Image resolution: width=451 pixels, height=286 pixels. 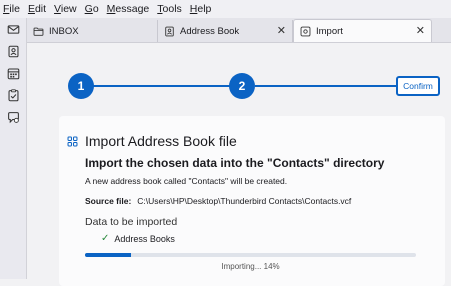 What do you see at coordinates (108, 201) in the screenshot?
I see `source-file-label: Source file:` at bounding box center [108, 201].